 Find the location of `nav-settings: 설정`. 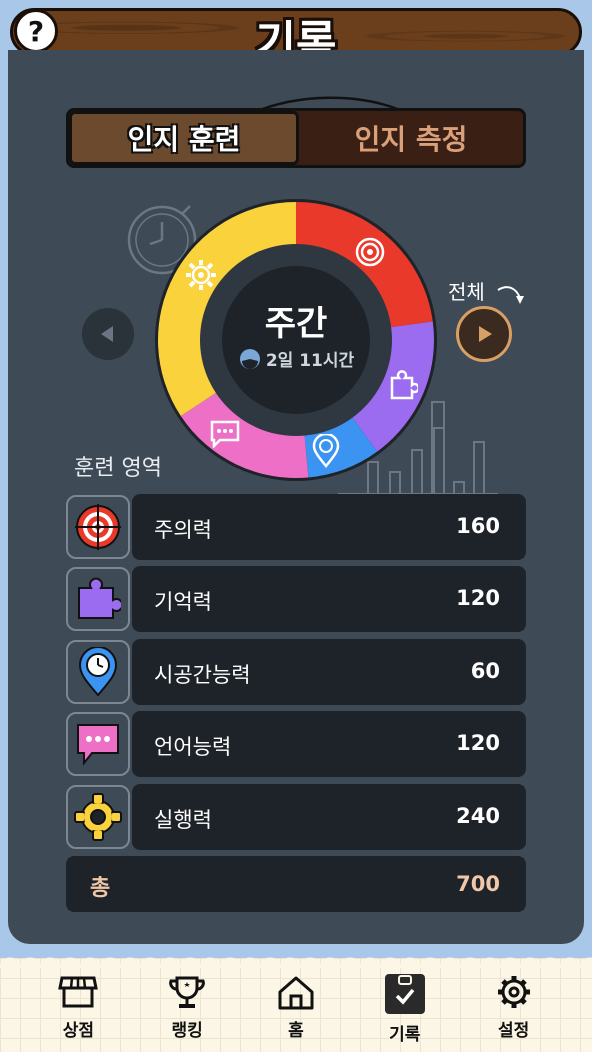

nav-settings: 설정 is located at coordinates (514, 1005).